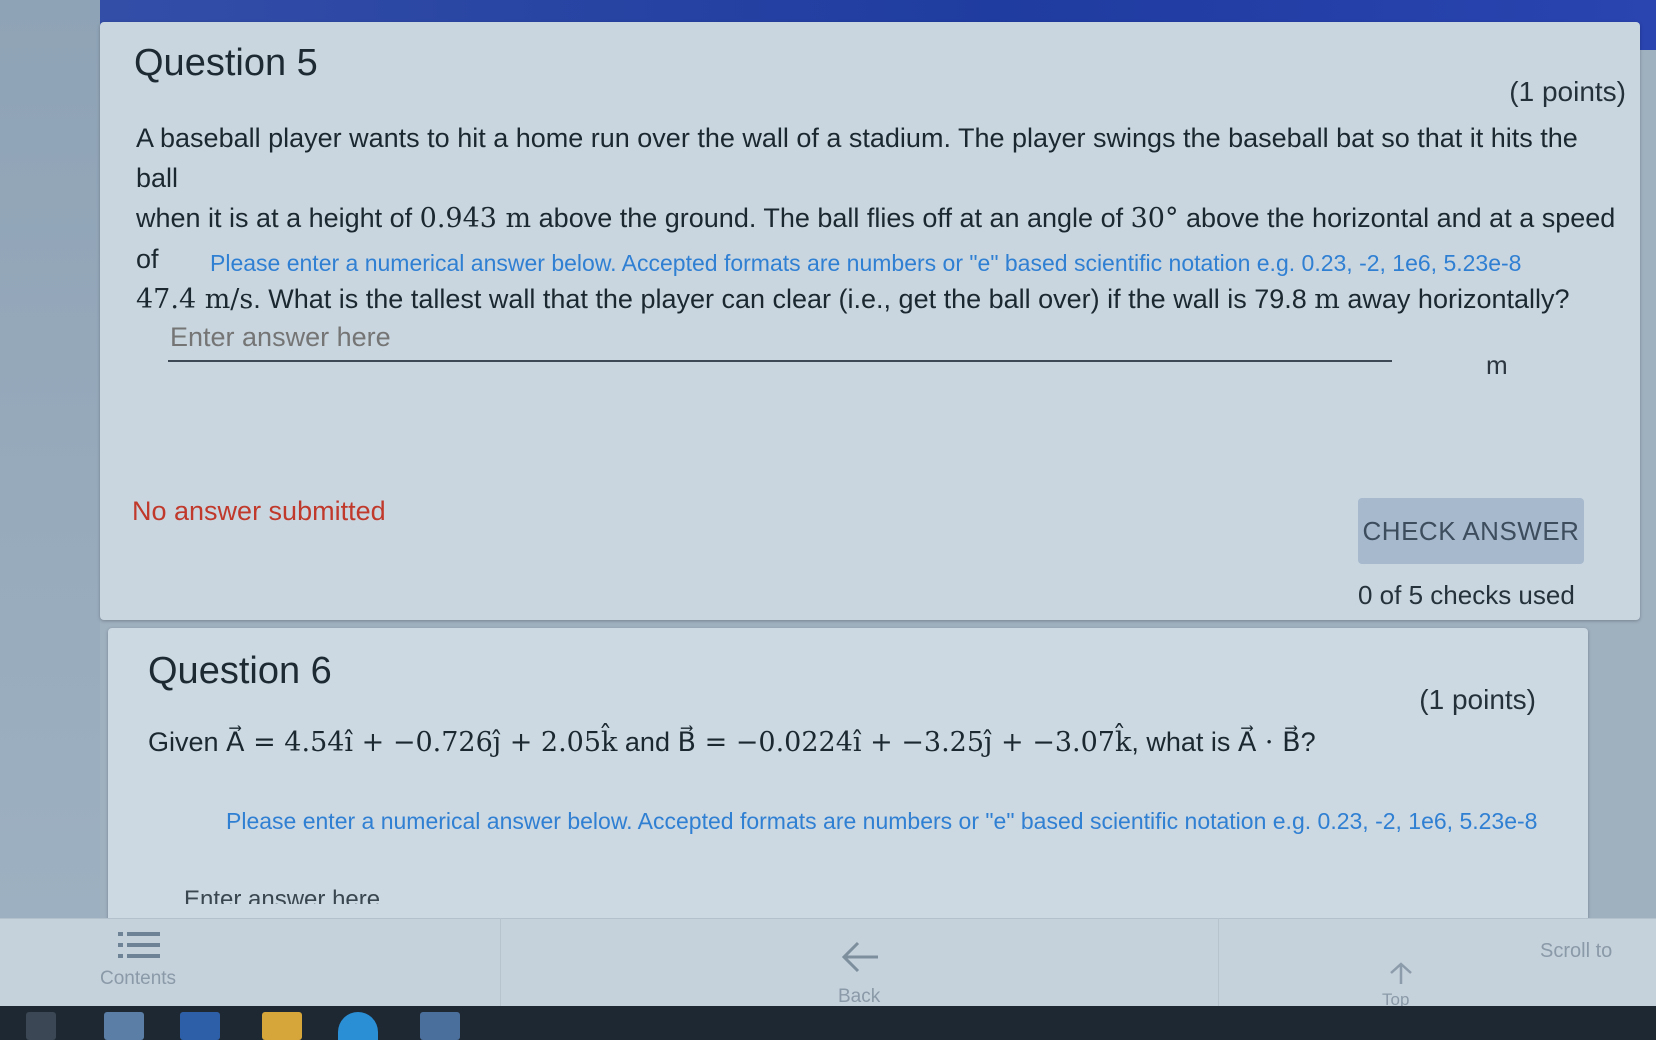 The width and height of the screenshot is (1656, 1040). Describe the element at coordinates (475, 218) in the screenshot. I see `height-value: 0.943 m` at that location.